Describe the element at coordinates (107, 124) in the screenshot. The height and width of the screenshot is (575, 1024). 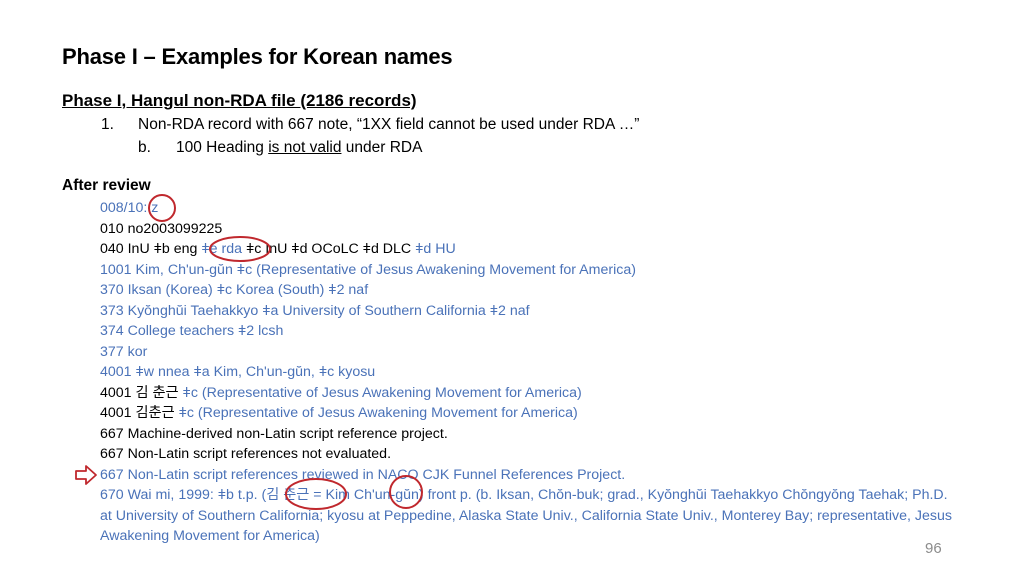
I see `list-item-1-number: 1.` at that location.